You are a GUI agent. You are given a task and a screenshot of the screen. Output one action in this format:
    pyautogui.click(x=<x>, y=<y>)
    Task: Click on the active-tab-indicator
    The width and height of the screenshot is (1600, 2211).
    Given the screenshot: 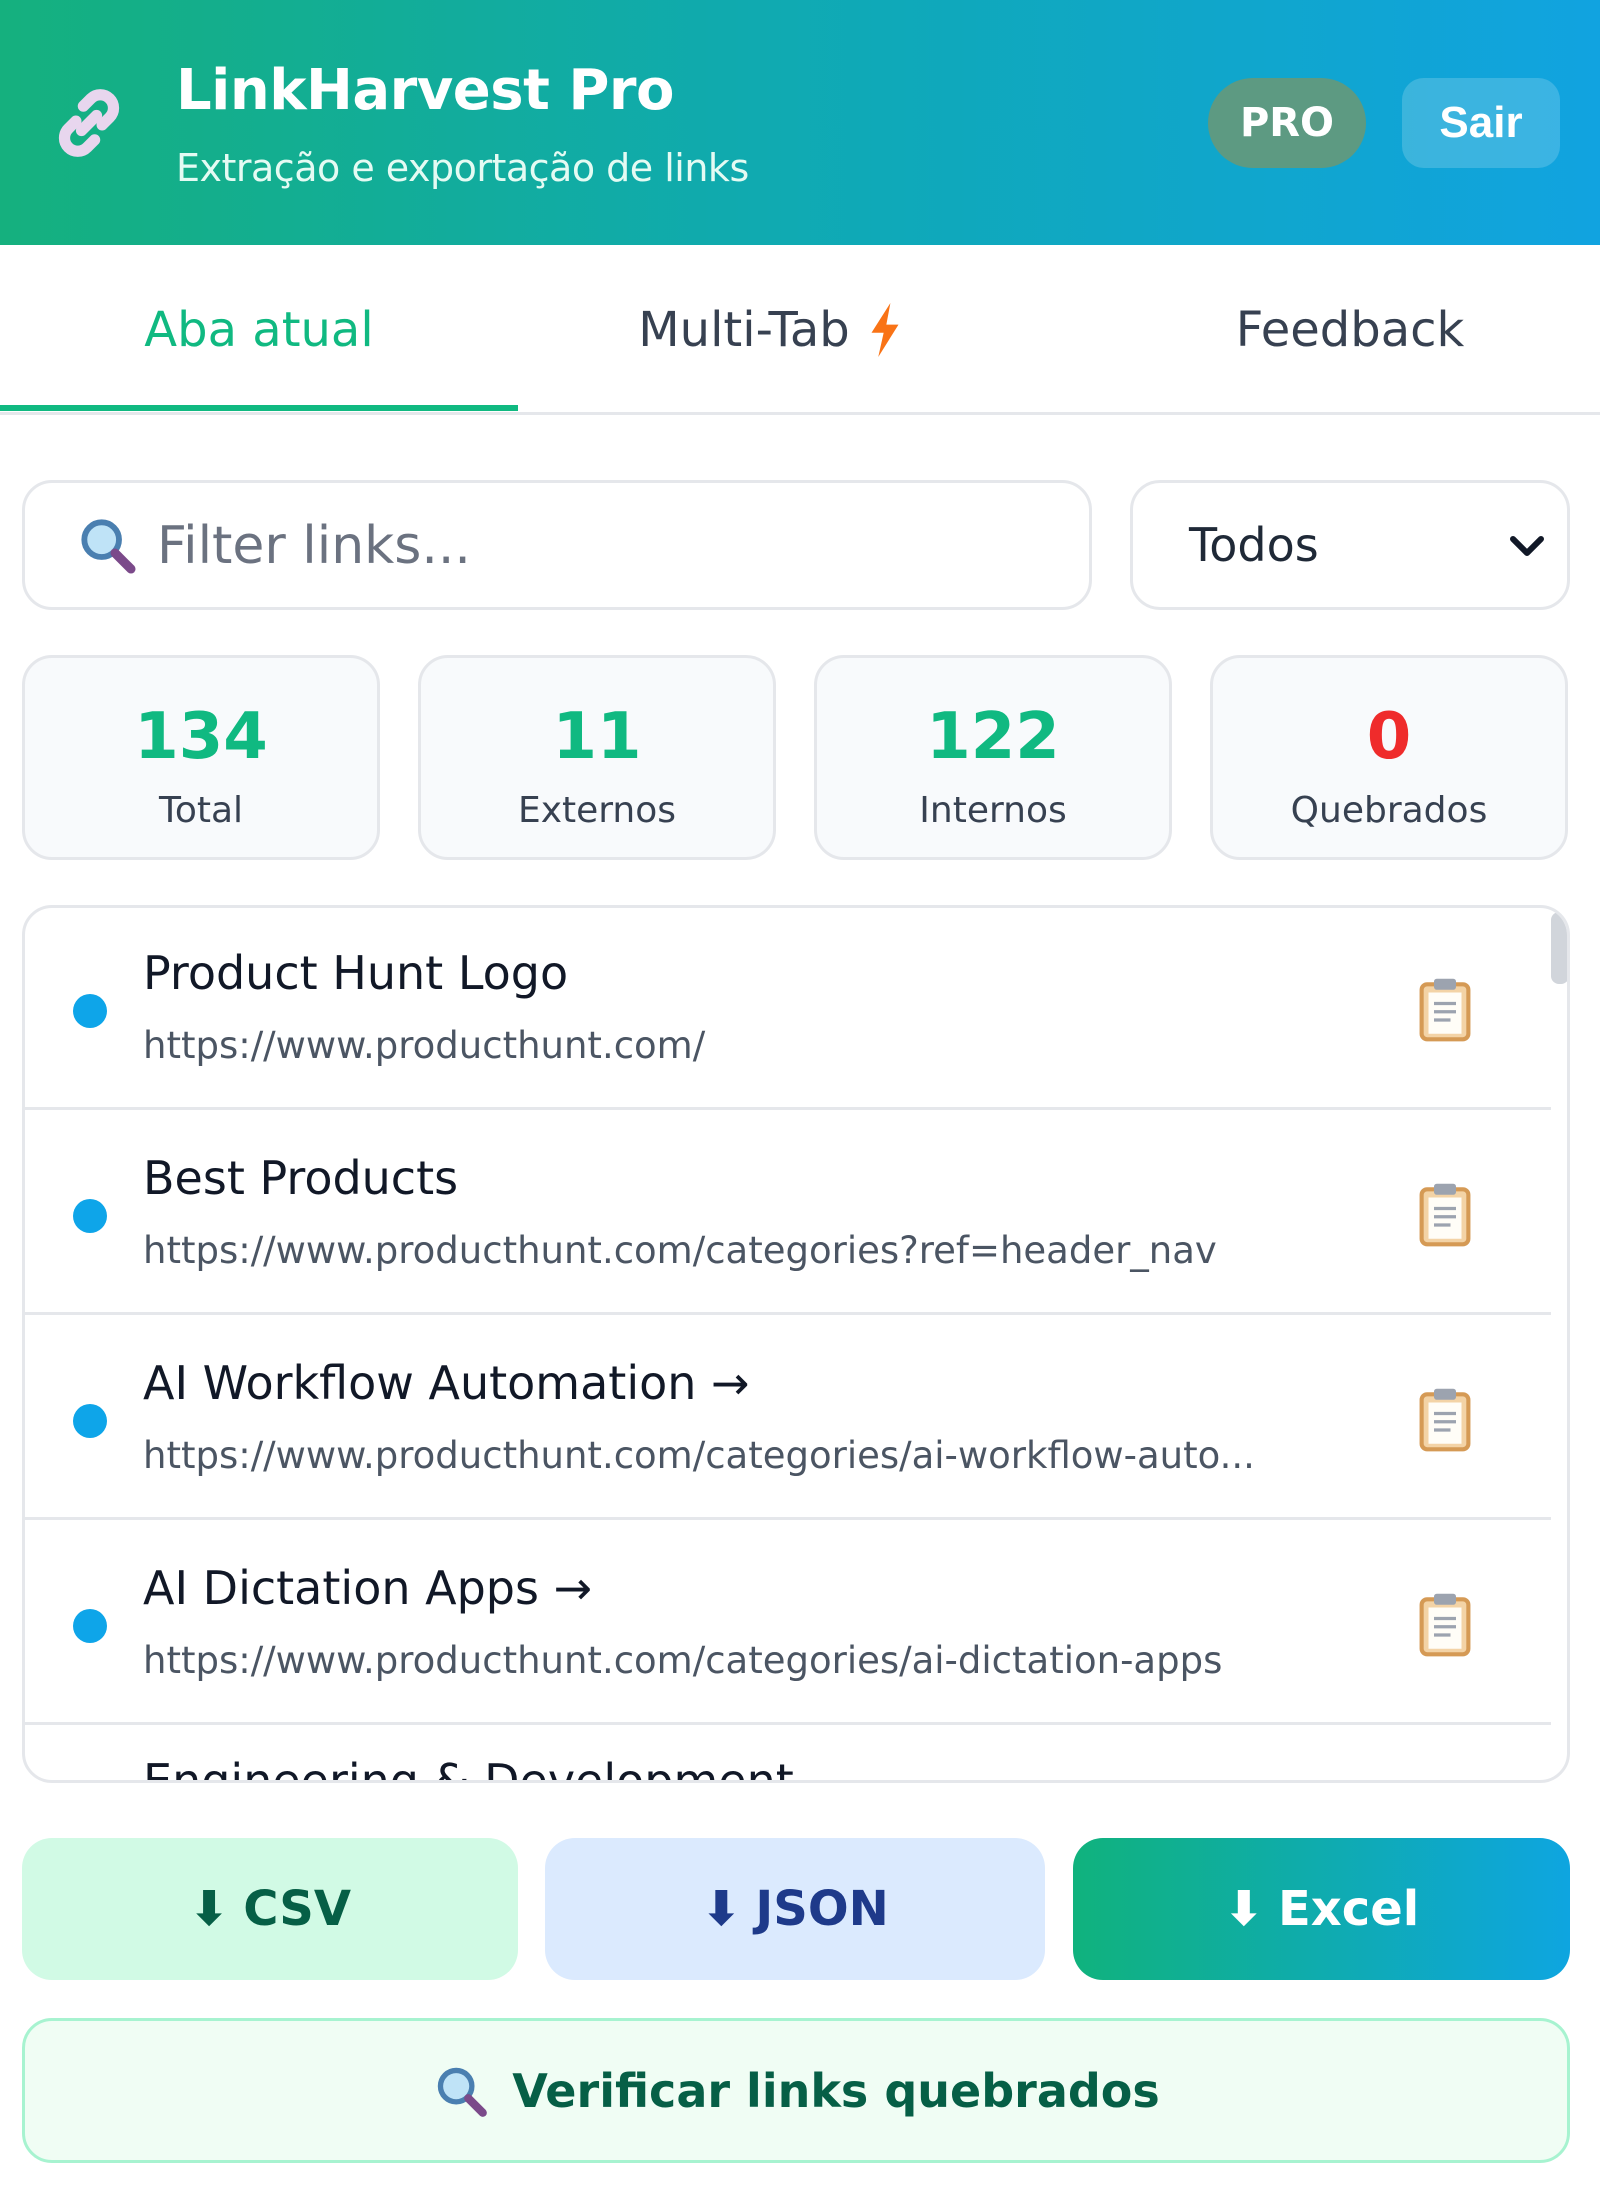 What is the action you would take?
    pyautogui.click(x=259, y=408)
    